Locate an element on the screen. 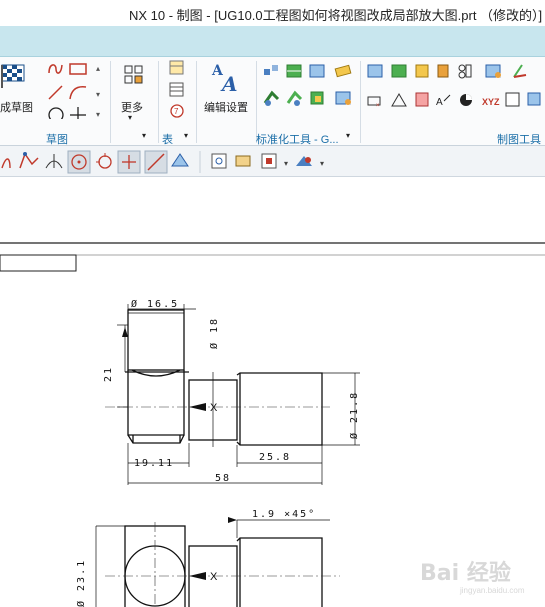 The height and width of the screenshot is (607, 545). more-grid-icon is located at coordinates (133, 74).